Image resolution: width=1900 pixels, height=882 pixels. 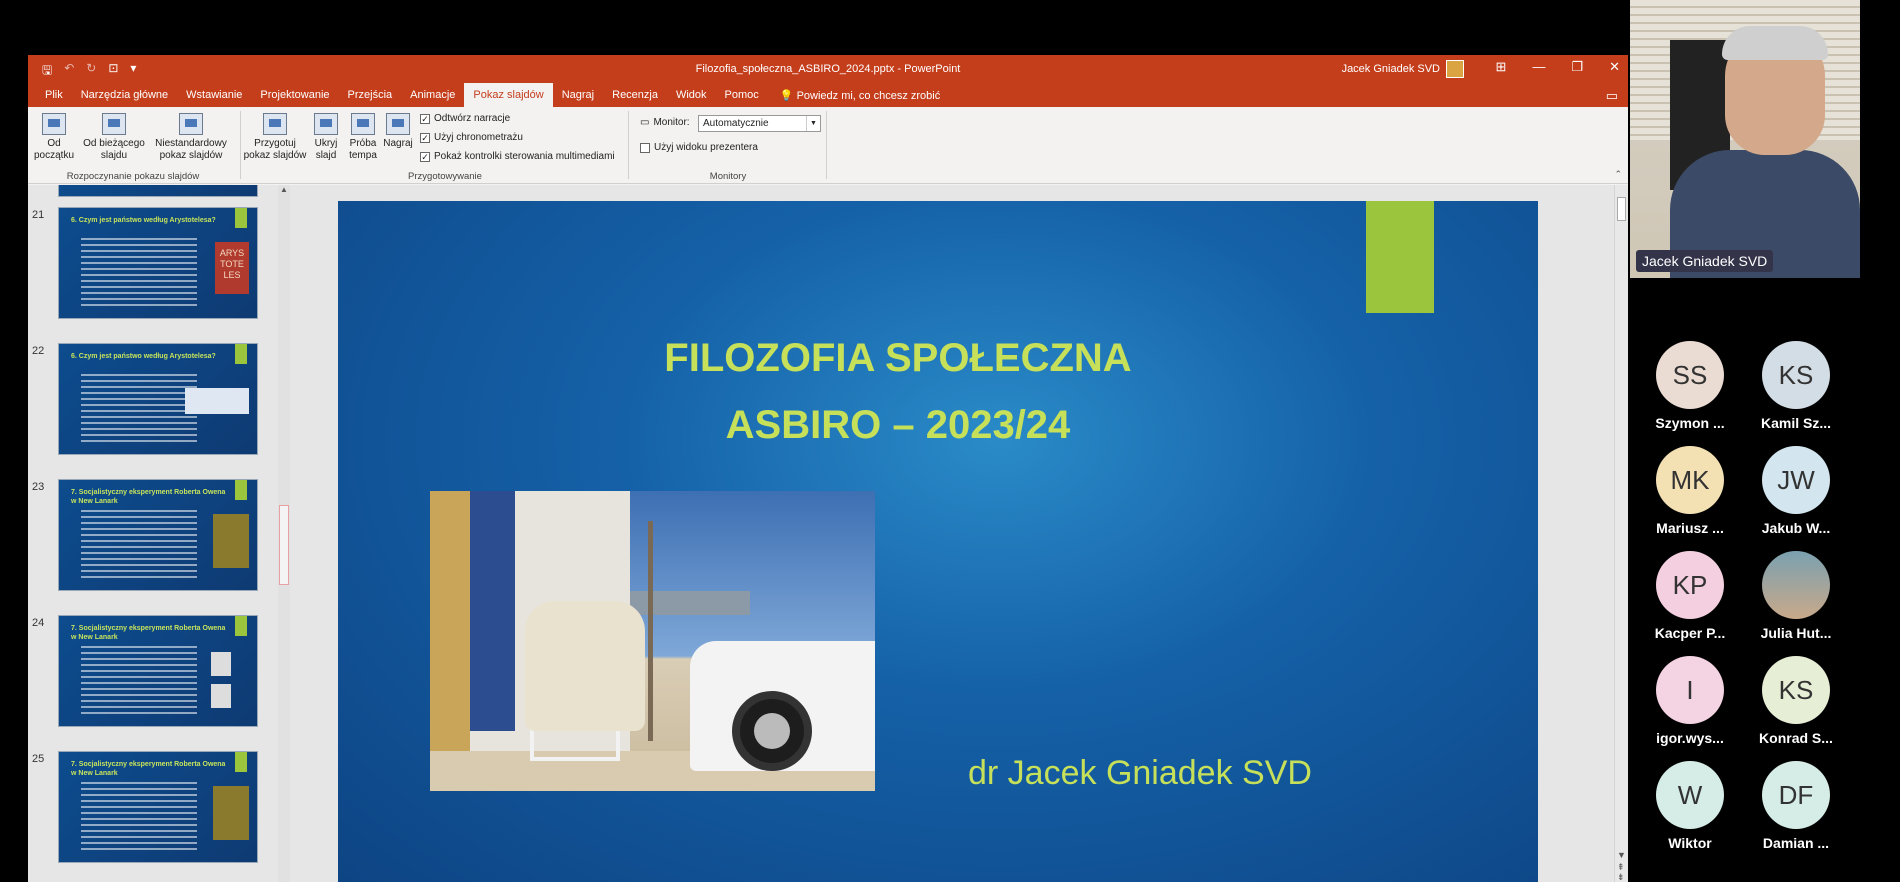 What do you see at coordinates (1621, 533) in the screenshot?
I see `slide-scrollbar: ▼ ⇞ ⇟` at bounding box center [1621, 533].